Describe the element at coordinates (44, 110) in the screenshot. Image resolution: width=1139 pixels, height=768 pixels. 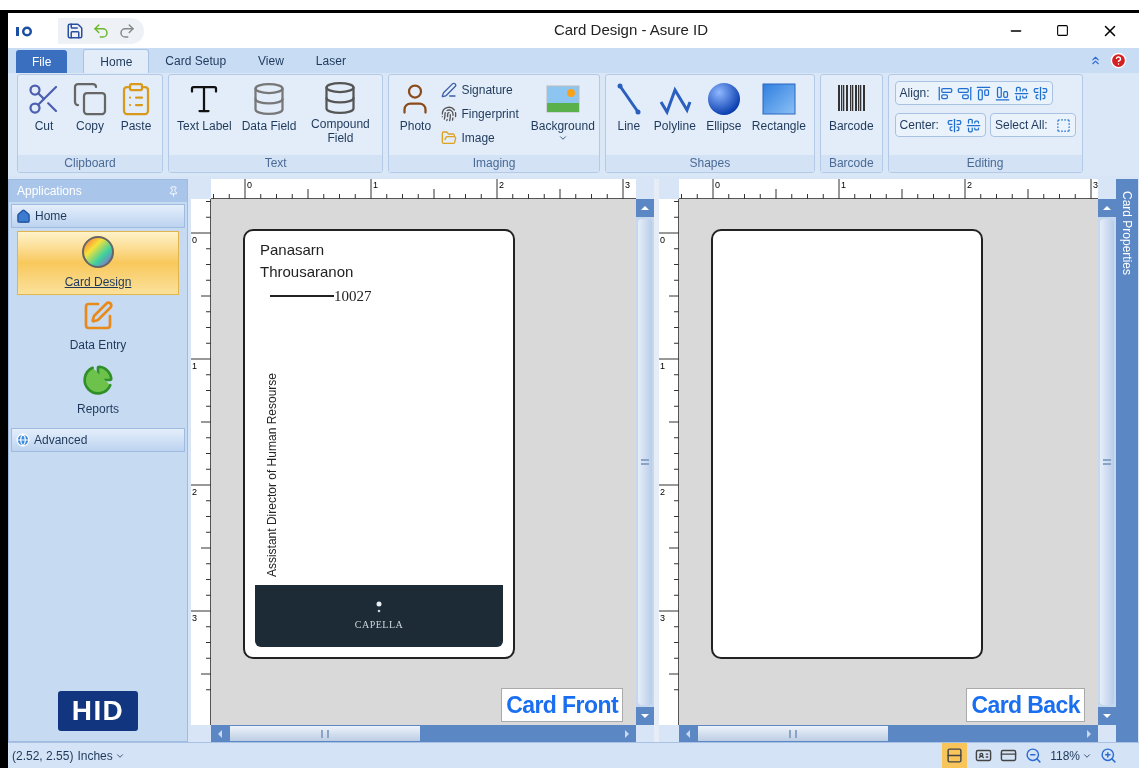
I see `ribbon-button: Cut` at that location.